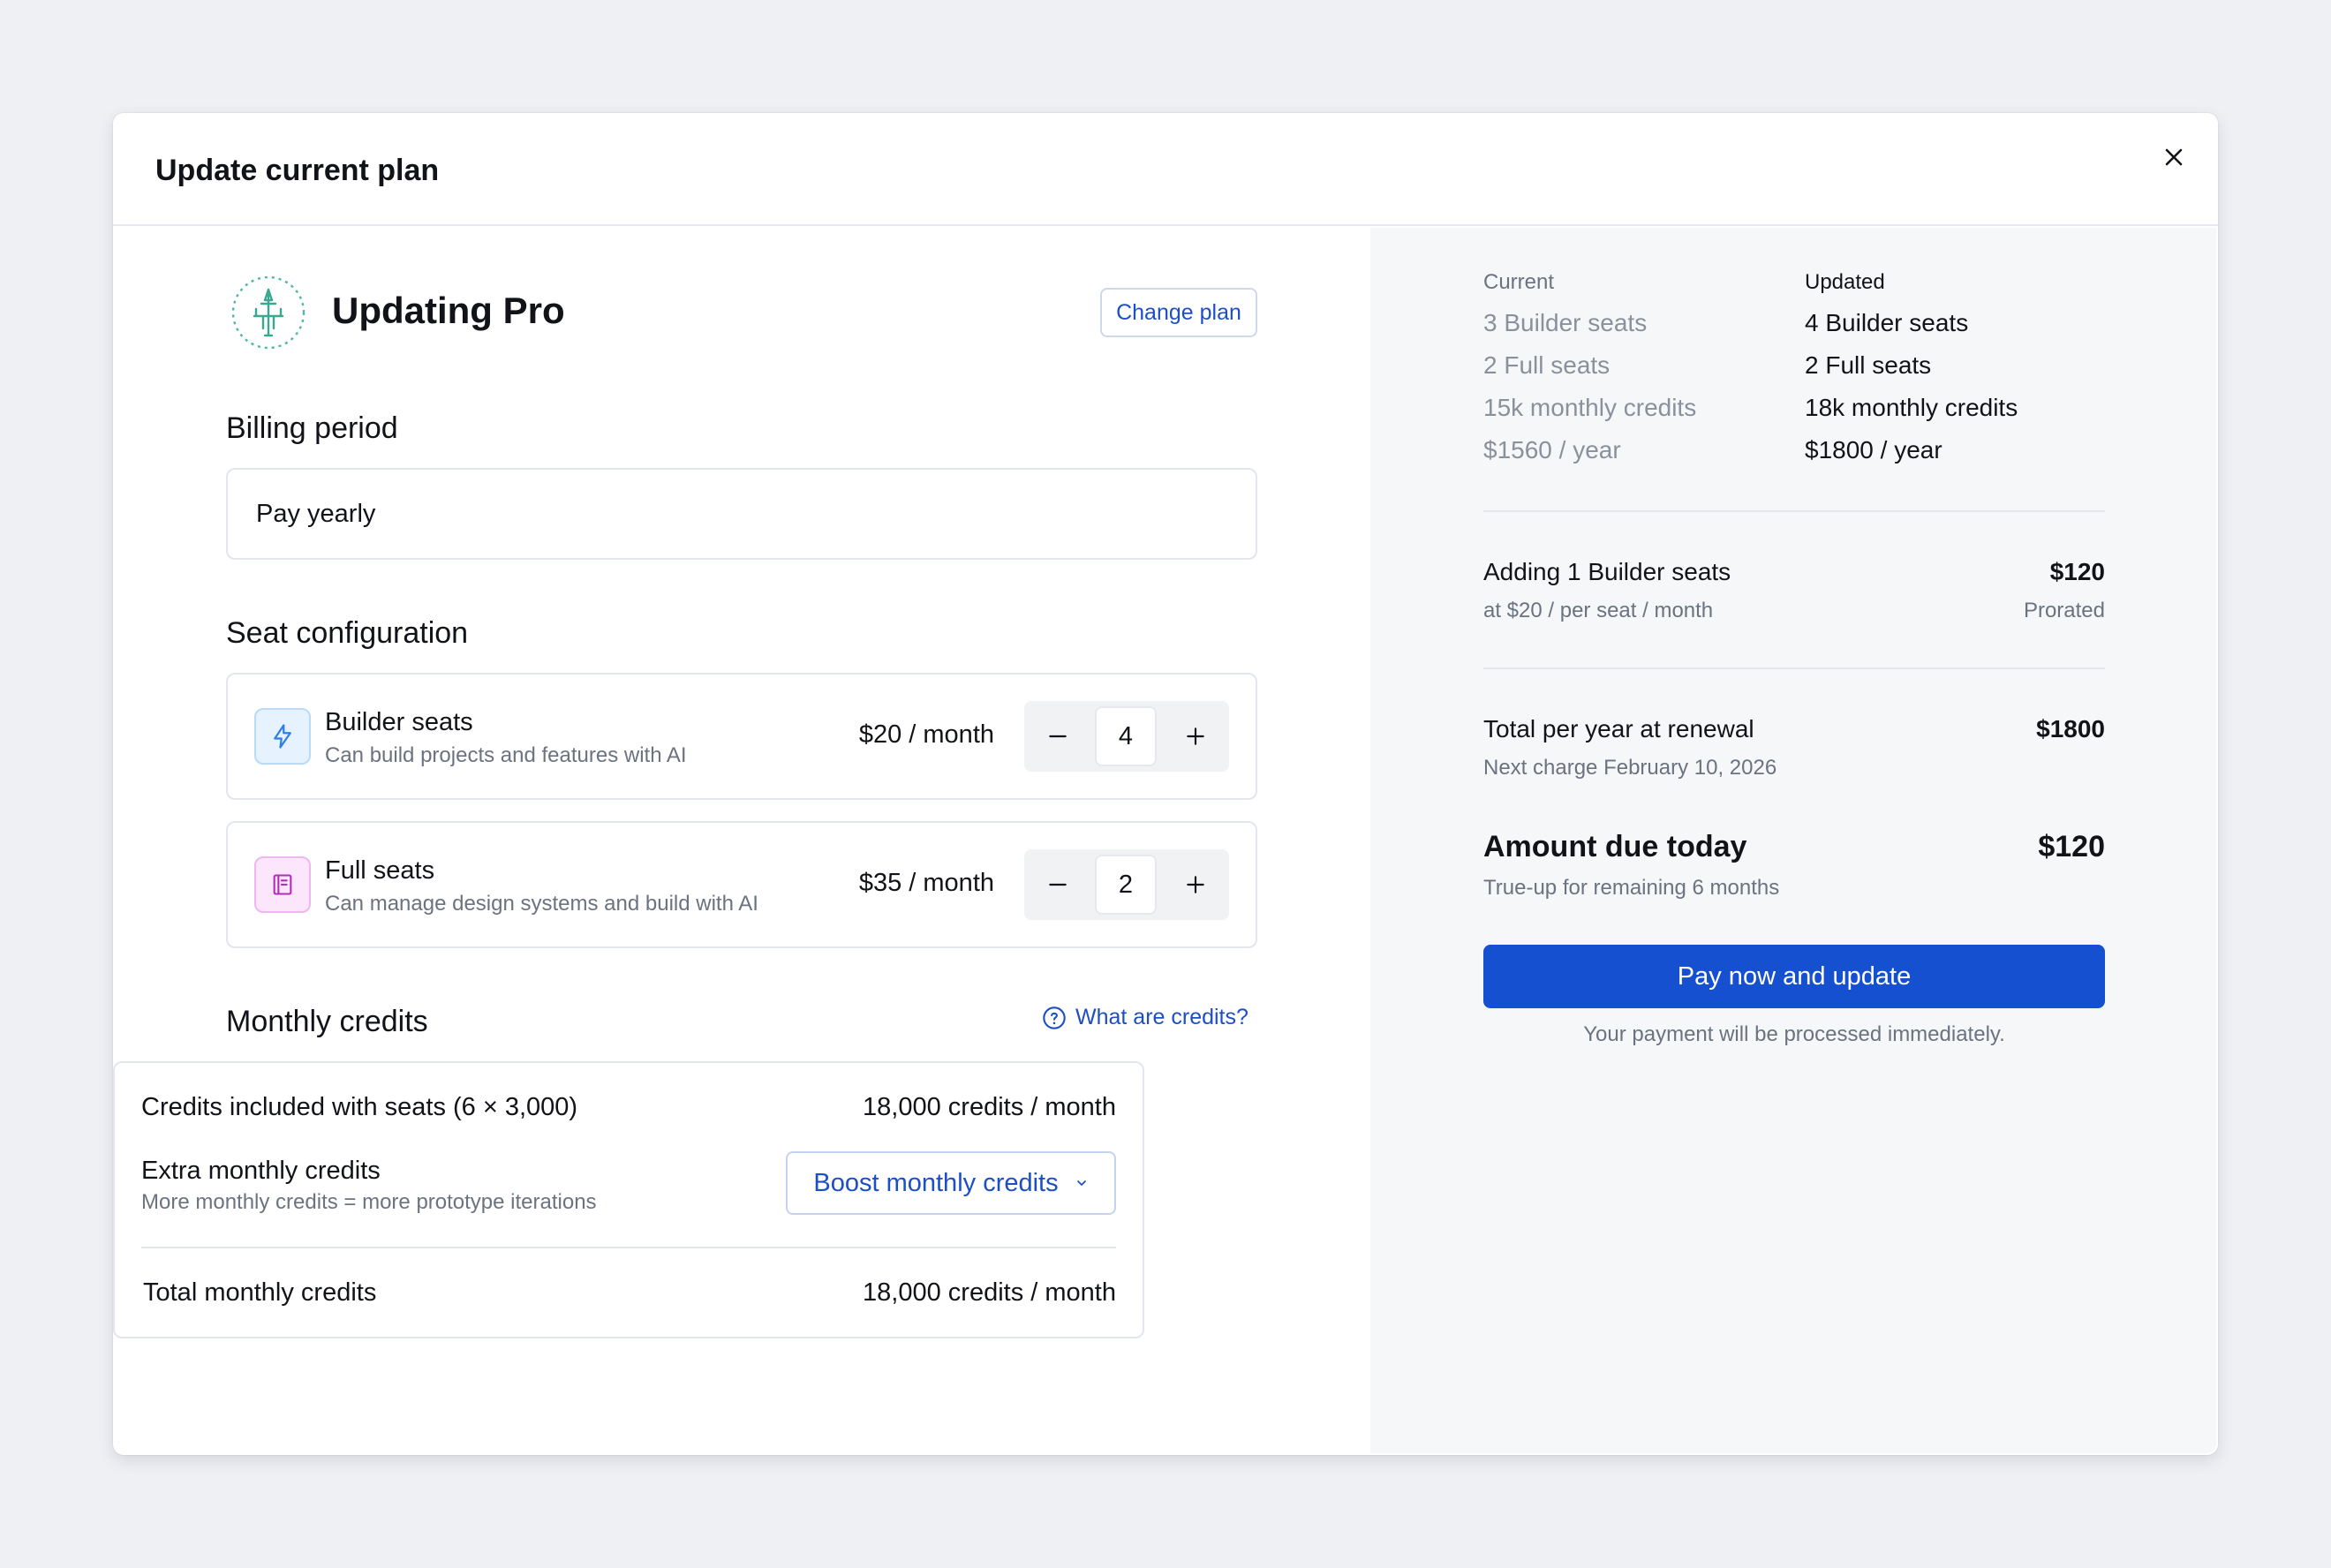 The height and width of the screenshot is (1568, 2331). Describe the element at coordinates (1552, 450) in the screenshot. I see `current-row: $1560 / year` at that location.